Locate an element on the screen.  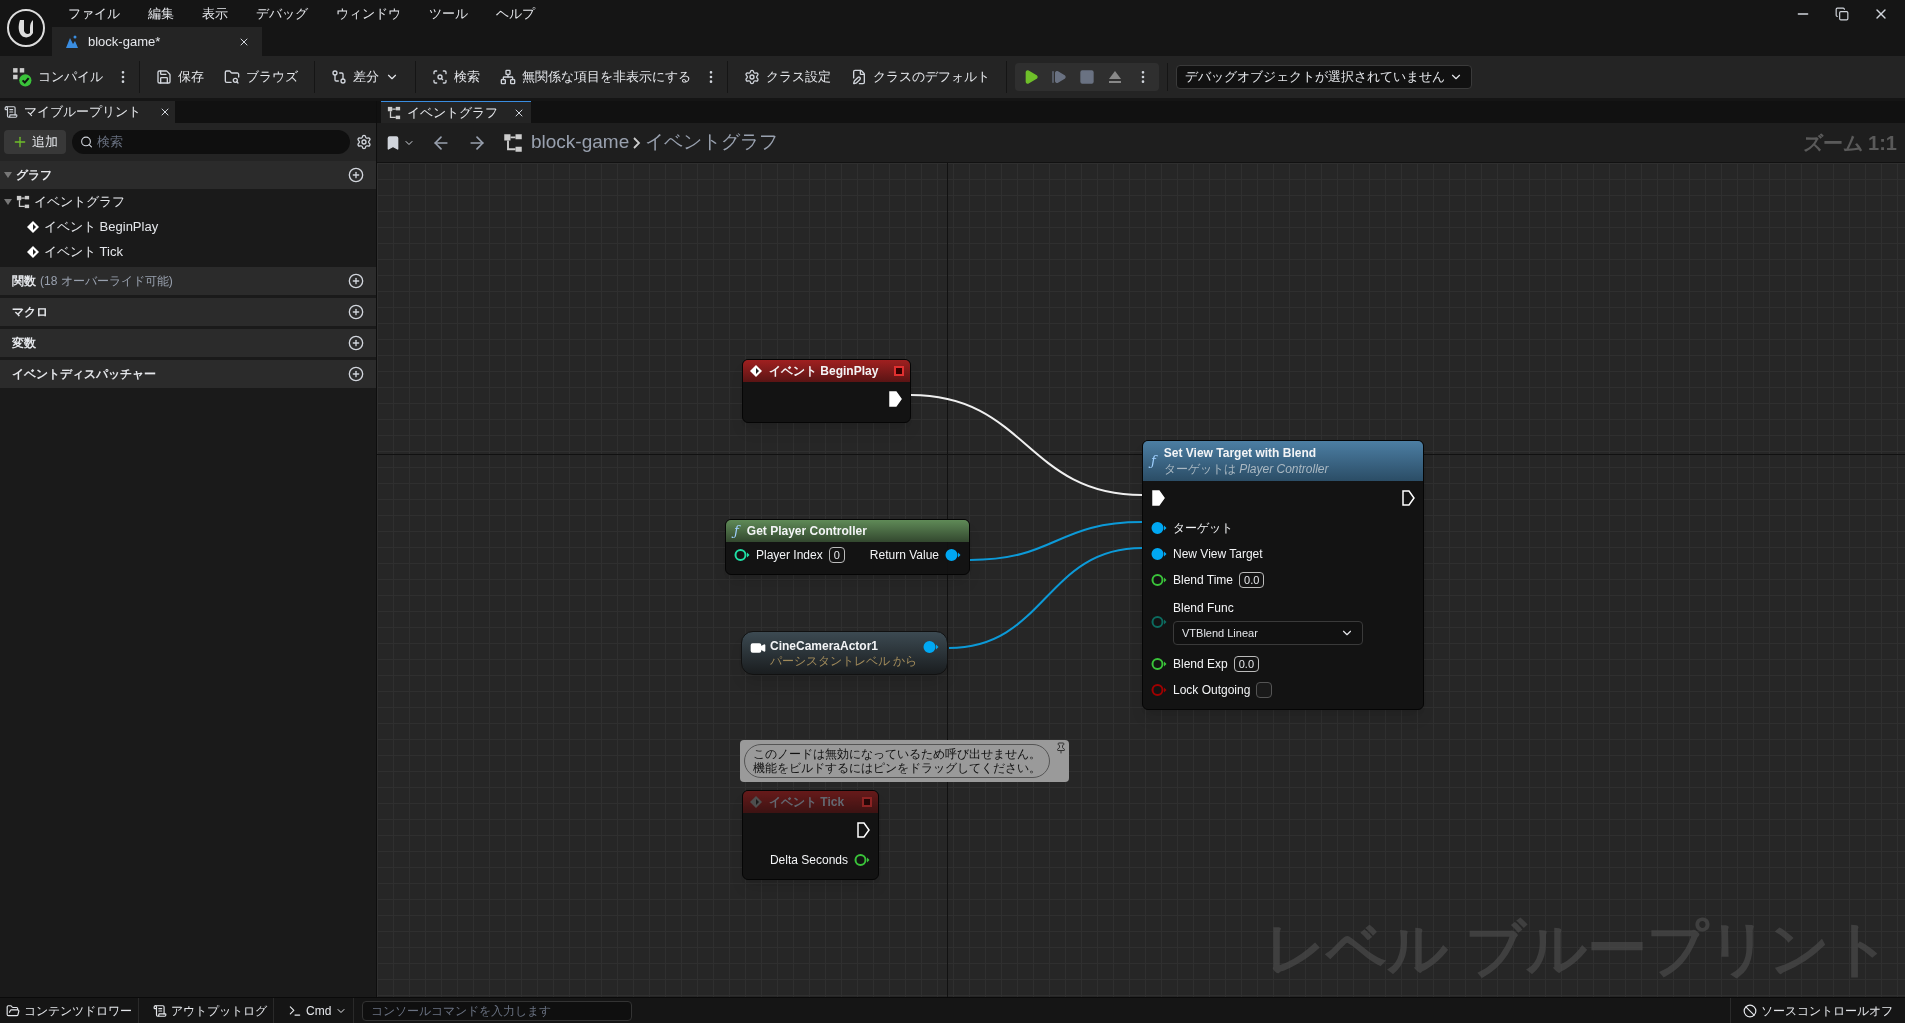
pencil-icon is located at coordinates (859, 77).